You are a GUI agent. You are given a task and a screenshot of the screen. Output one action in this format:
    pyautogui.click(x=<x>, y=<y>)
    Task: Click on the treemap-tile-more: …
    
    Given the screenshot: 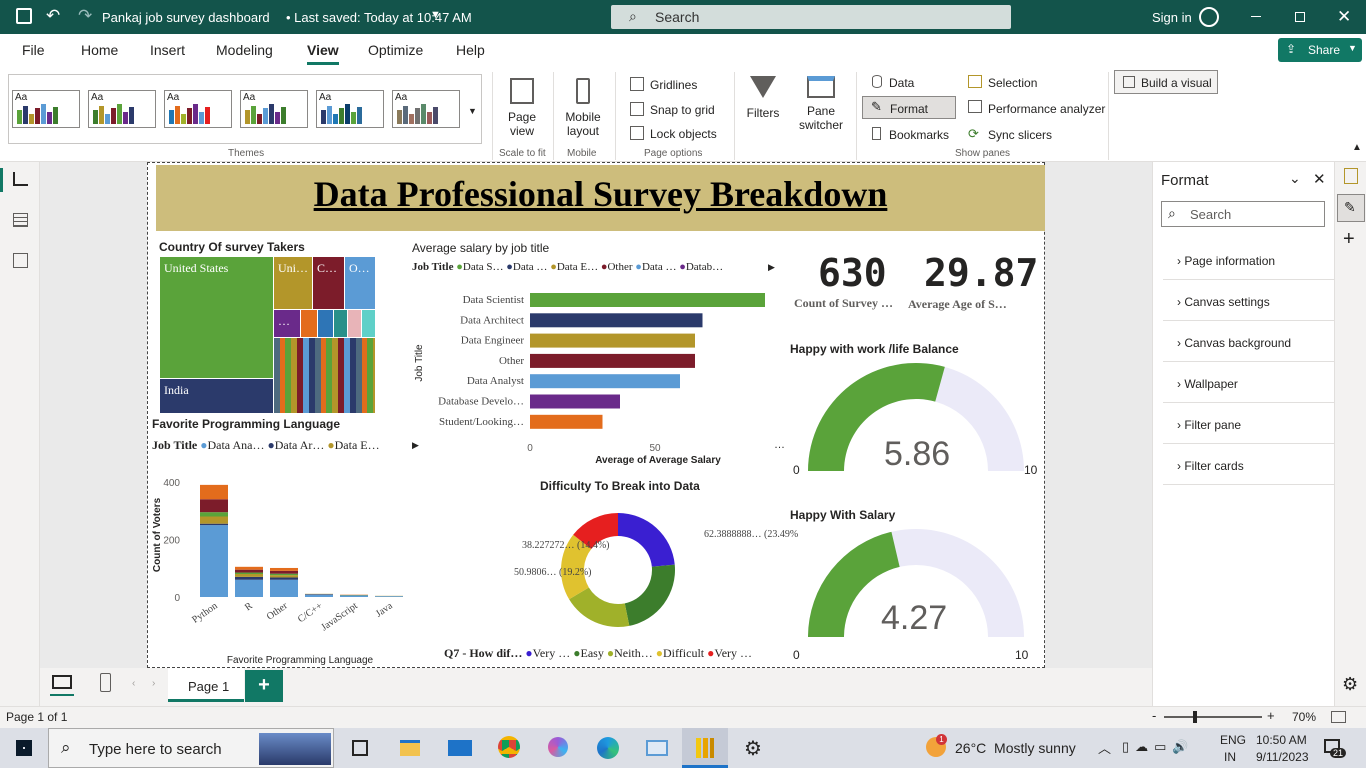 What is the action you would take?
    pyautogui.click(x=287, y=323)
    